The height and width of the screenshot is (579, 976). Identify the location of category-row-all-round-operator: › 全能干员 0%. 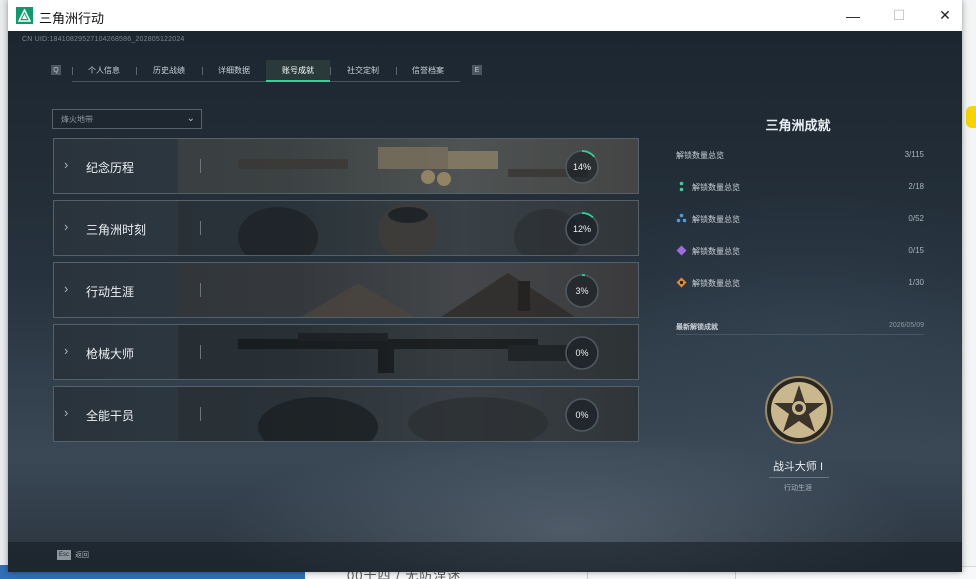
(346, 414).